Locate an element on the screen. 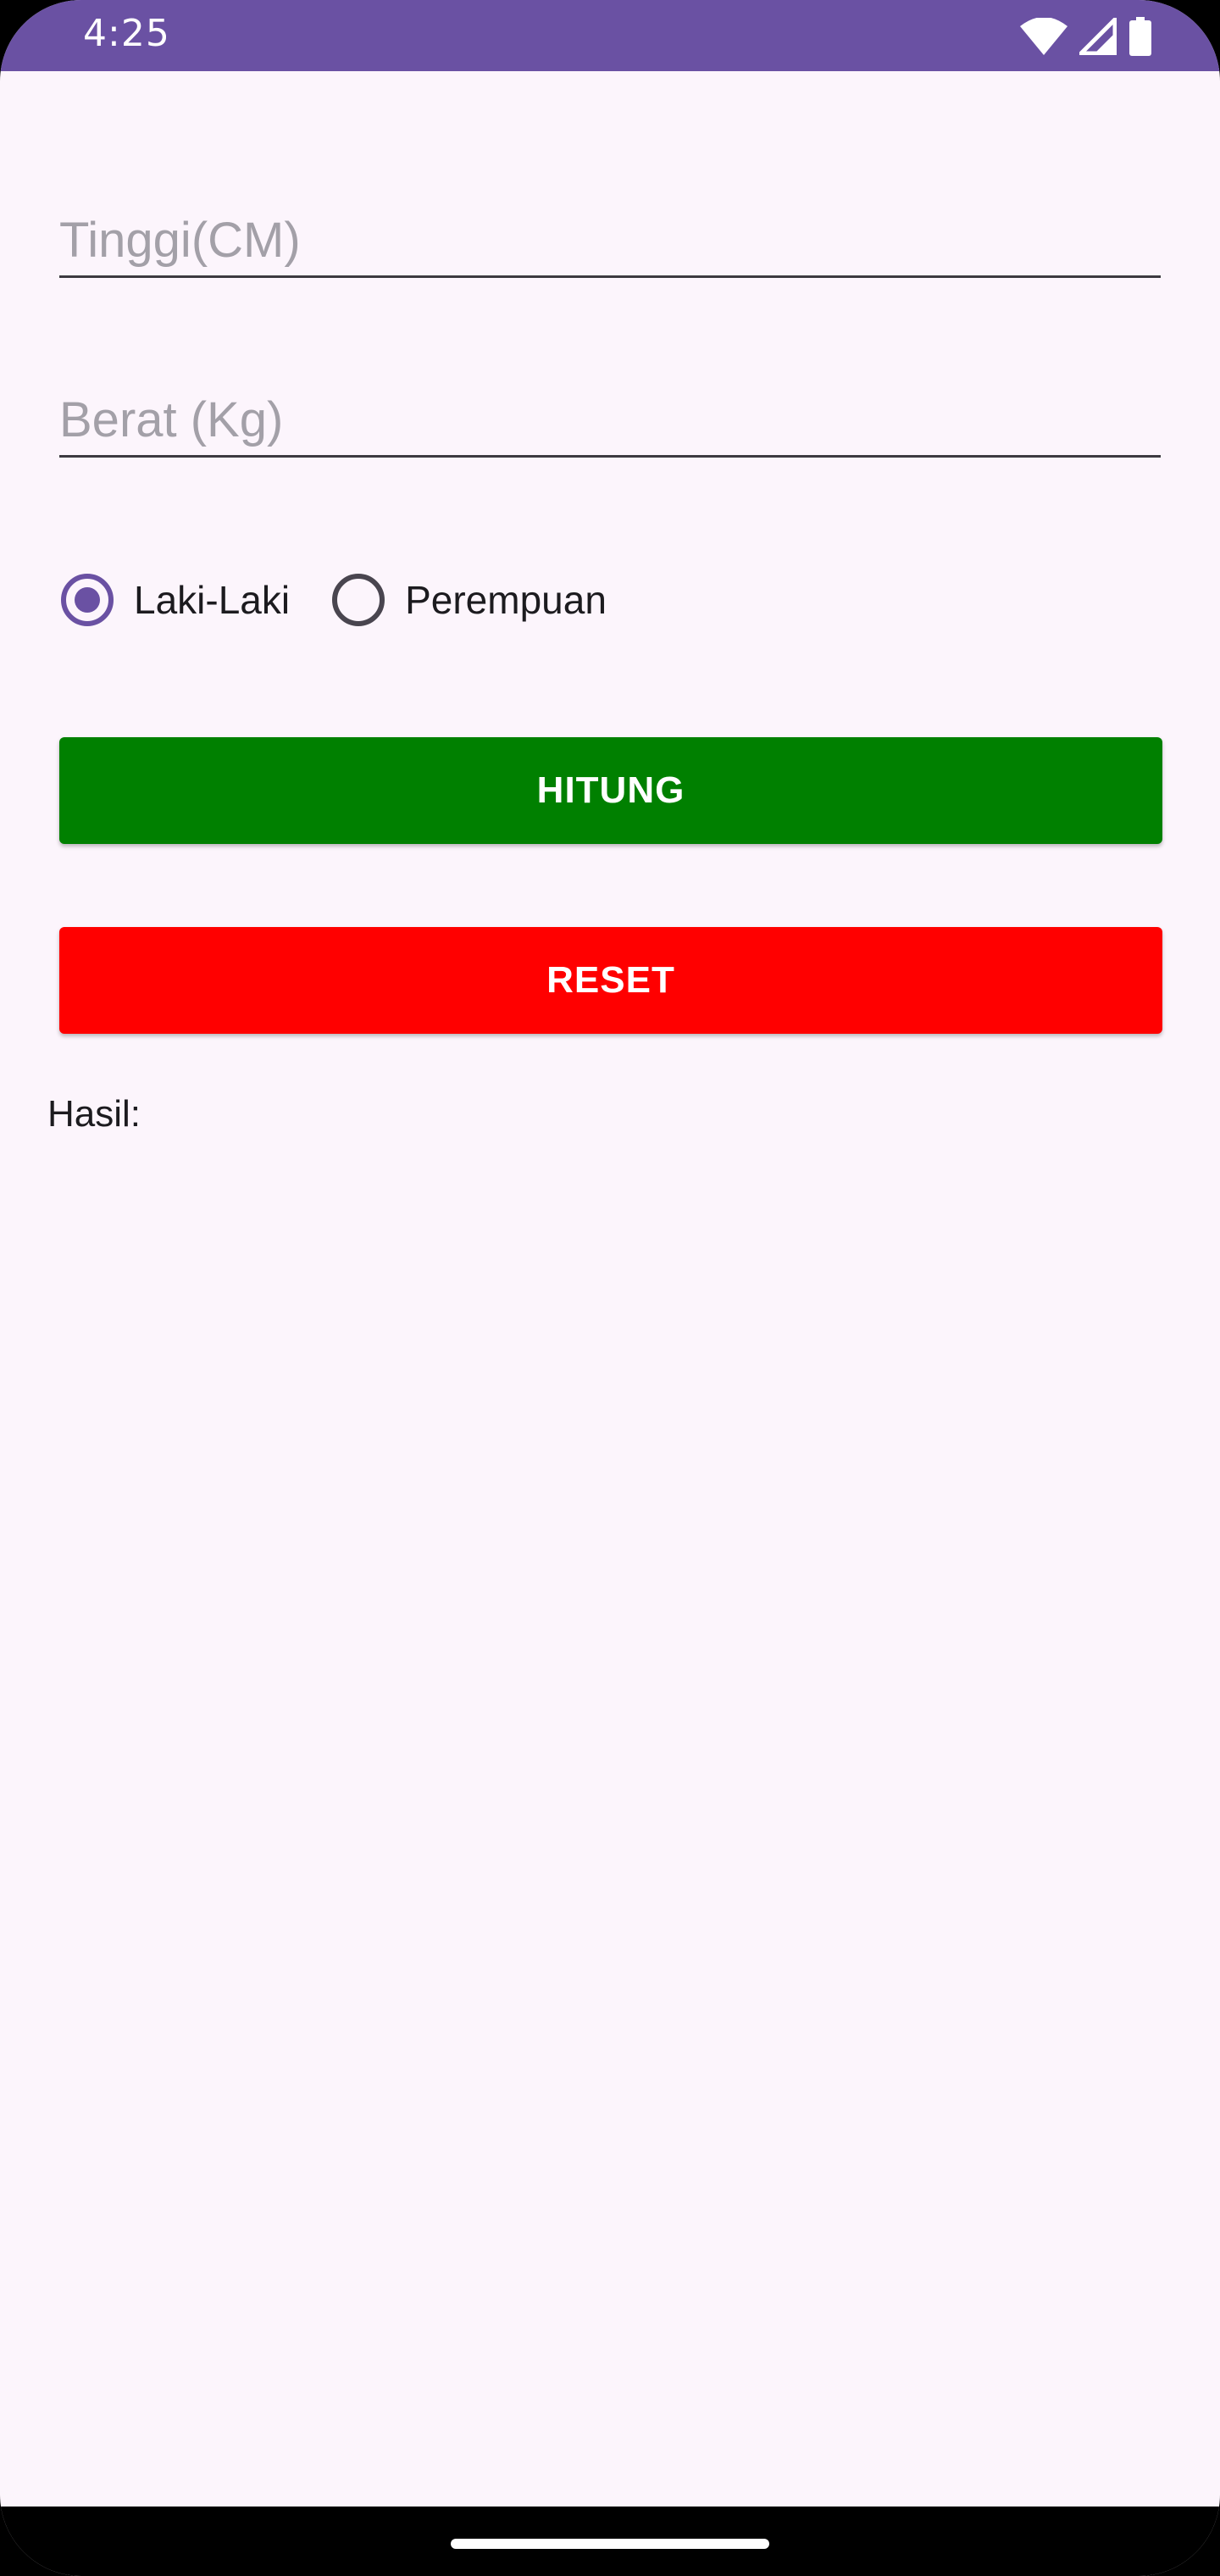 The height and width of the screenshot is (2576, 1220). radio-perempuan: Perempuan is located at coordinates (469, 600).